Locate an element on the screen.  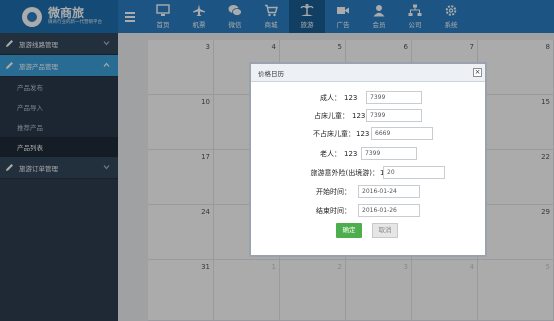
form-row-senior: 老人： 123 7399 is located at coordinates (368, 154).